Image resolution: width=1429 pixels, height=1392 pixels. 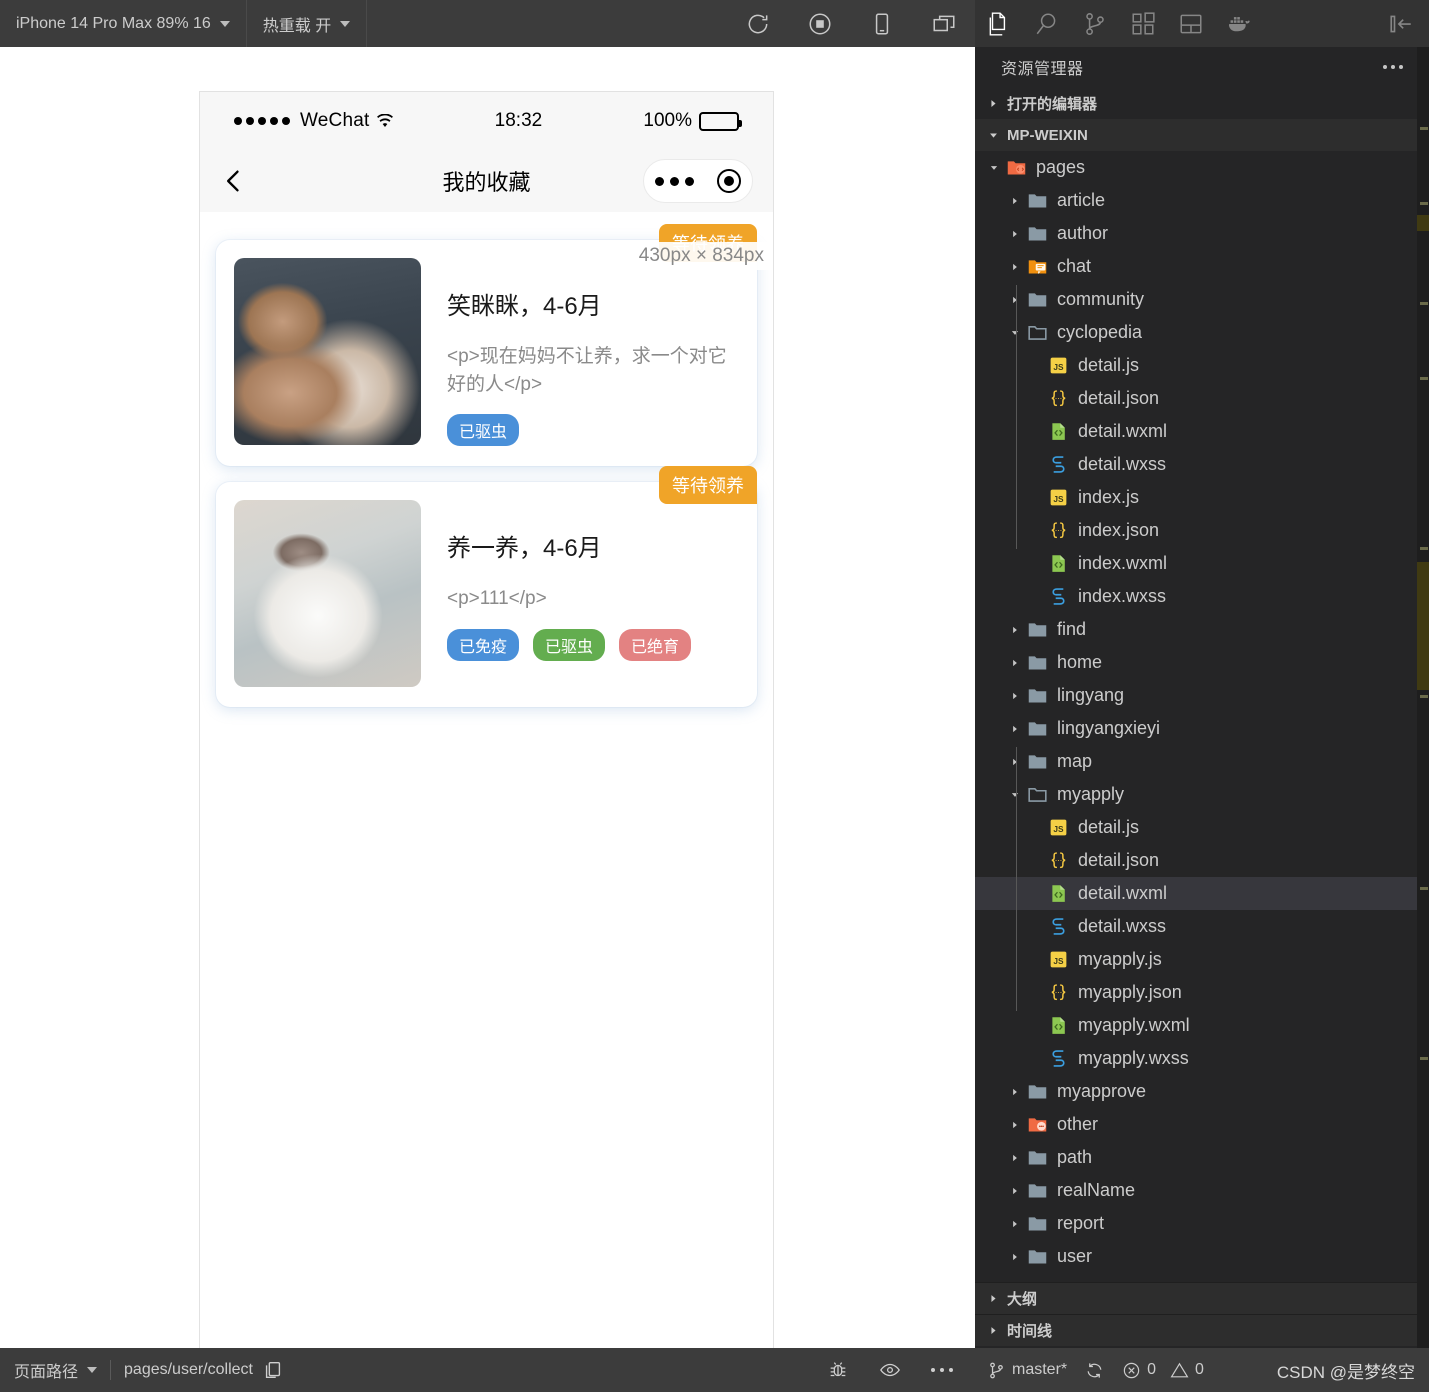 What do you see at coordinates (999, 23) in the screenshot?
I see `explorer-icon` at bounding box center [999, 23].